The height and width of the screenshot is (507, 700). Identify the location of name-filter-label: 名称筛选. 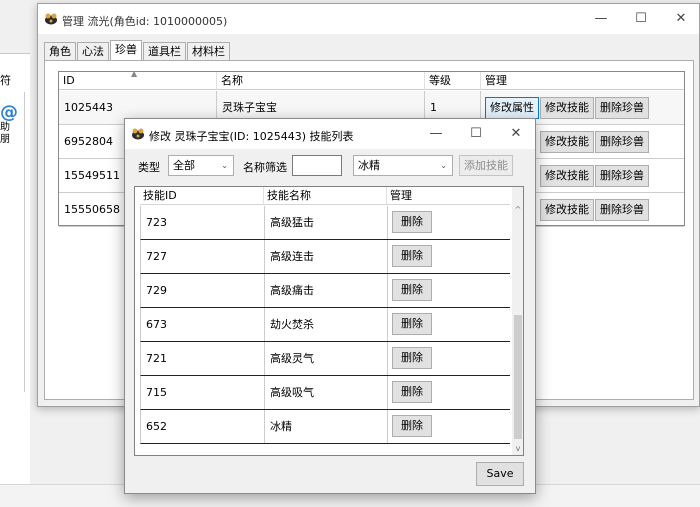
(265, 167).